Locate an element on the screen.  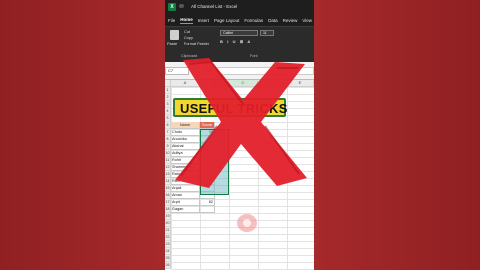
table-header-name: Name is located at coordinates (185, 125).